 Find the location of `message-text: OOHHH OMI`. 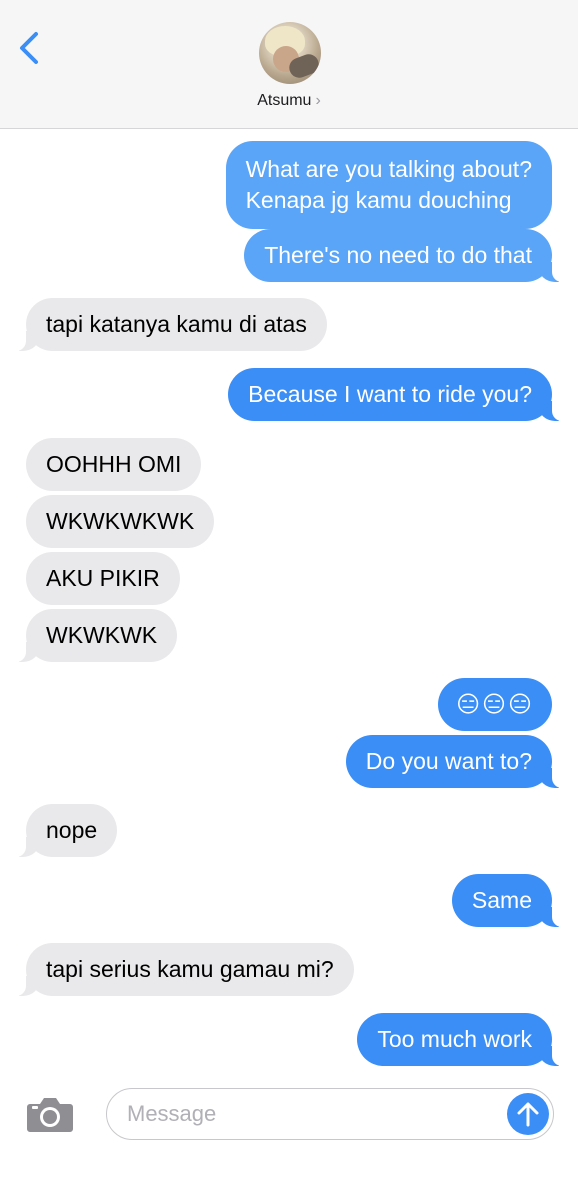

message-text: OOHHH OMI is located at coordinates (114, 464).